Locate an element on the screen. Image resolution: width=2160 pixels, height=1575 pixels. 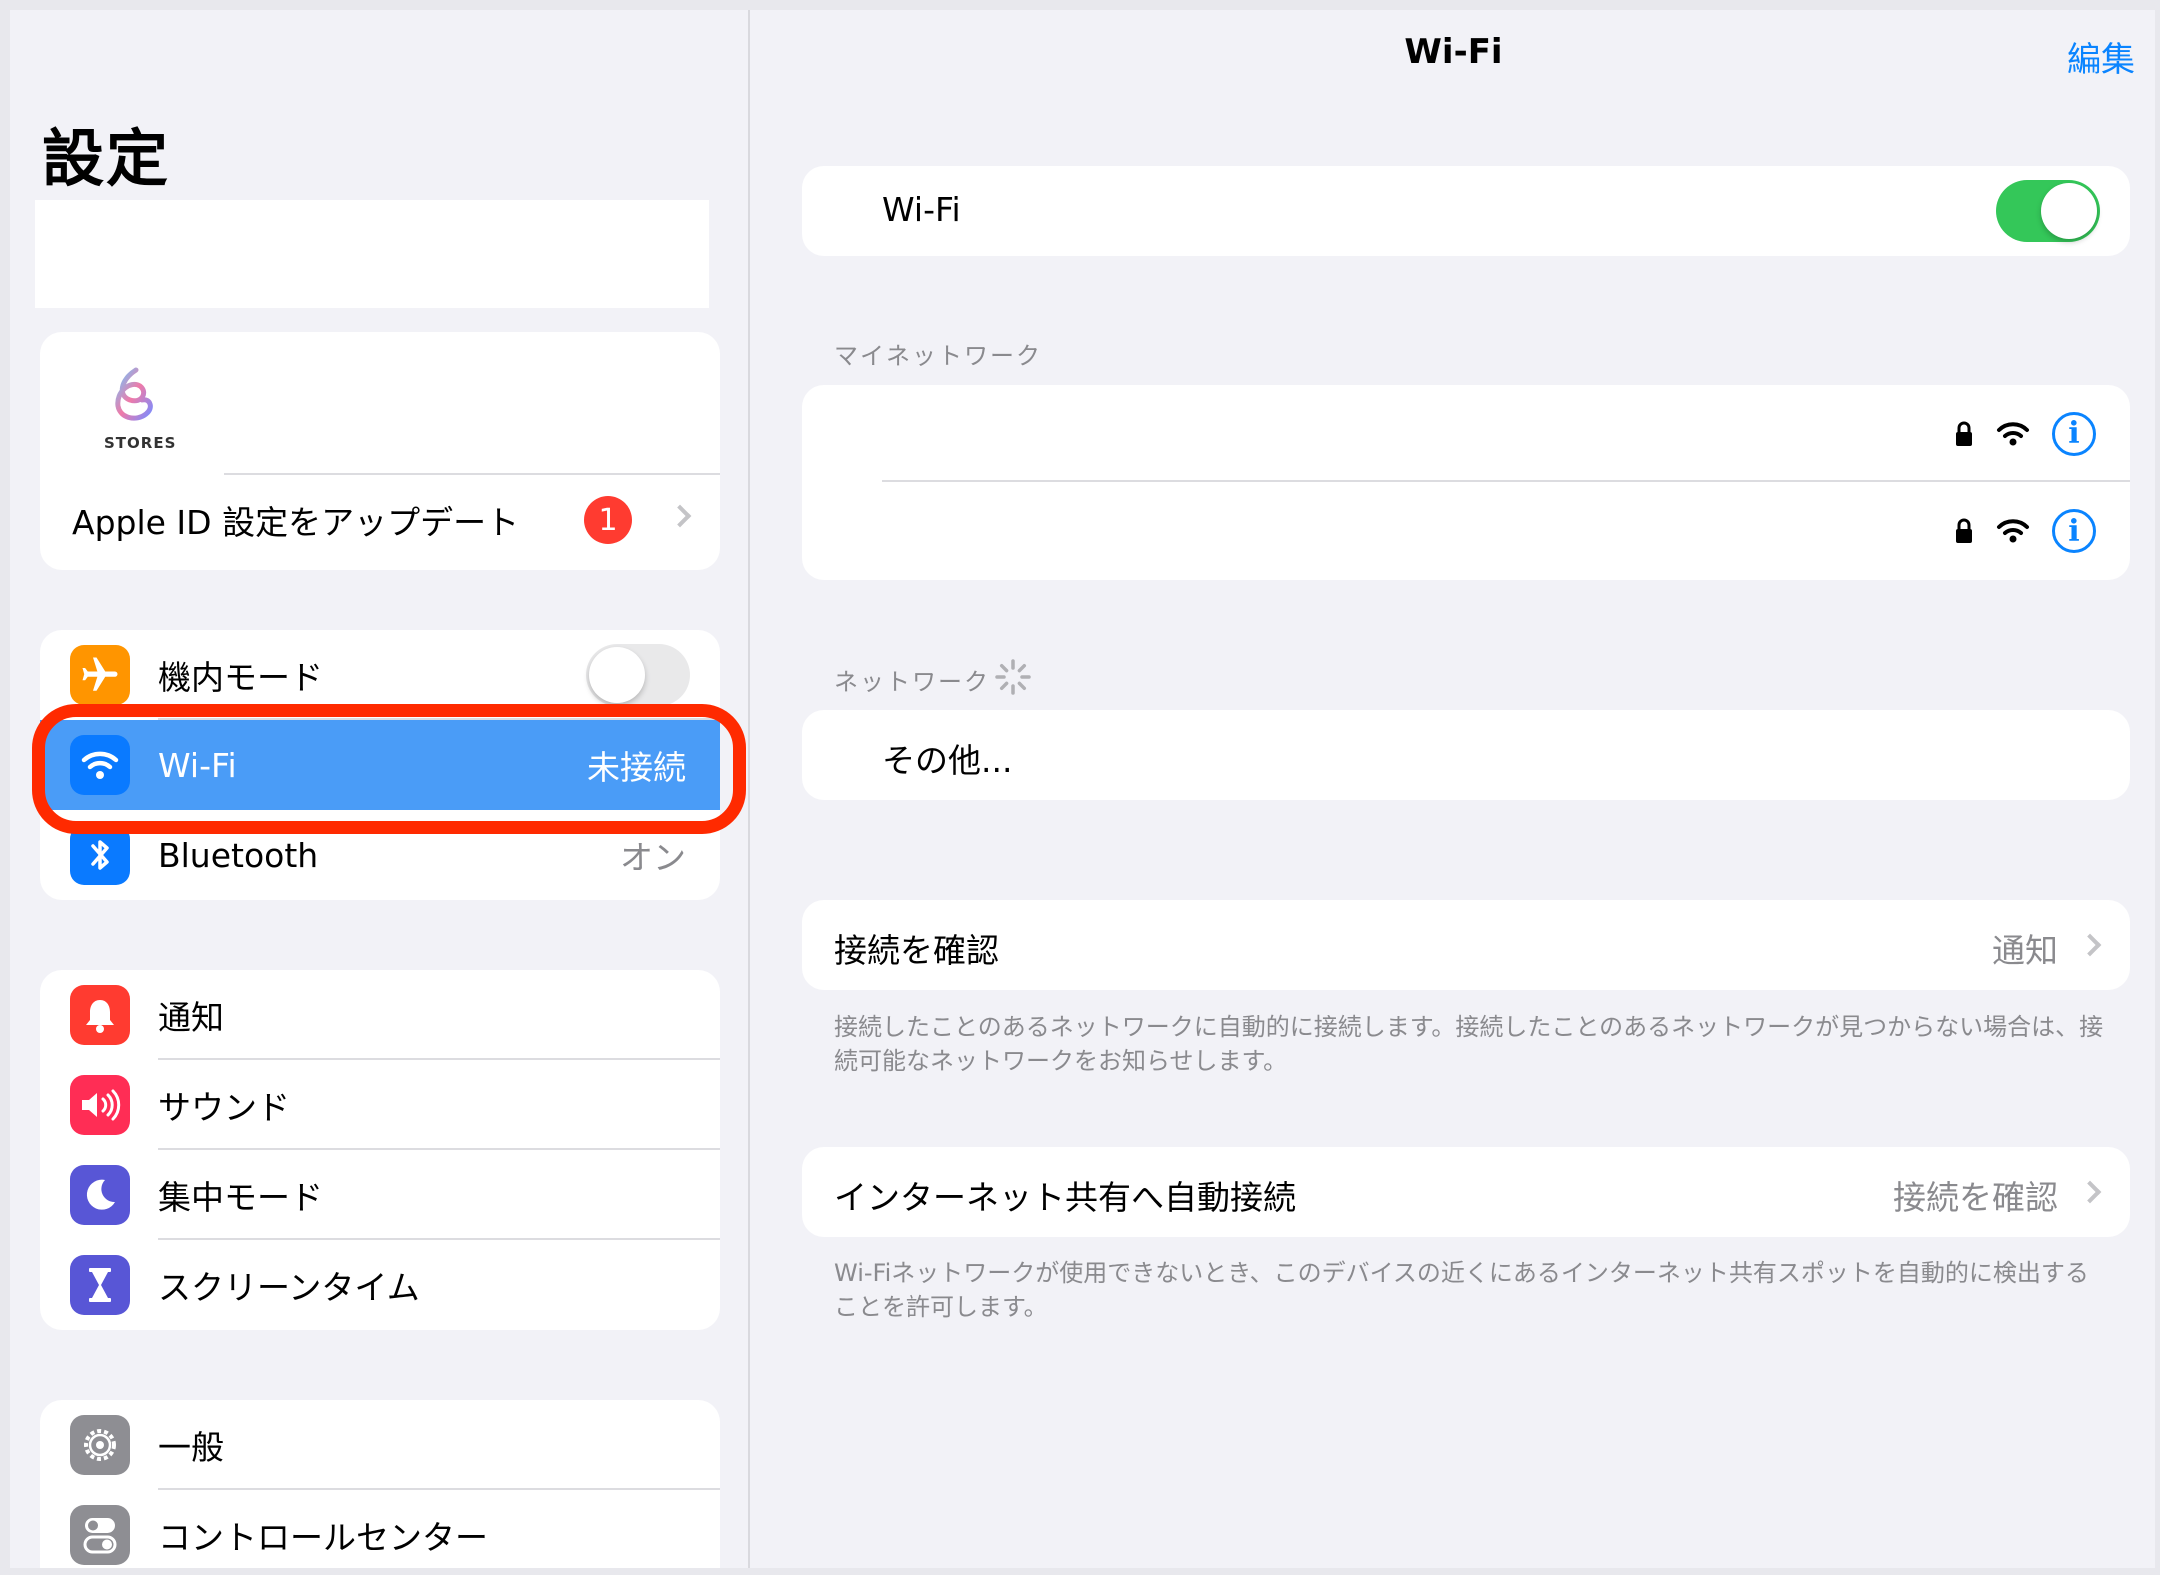
sidebar-item-notifications: 通知 is located at coordinates (380, 1015).